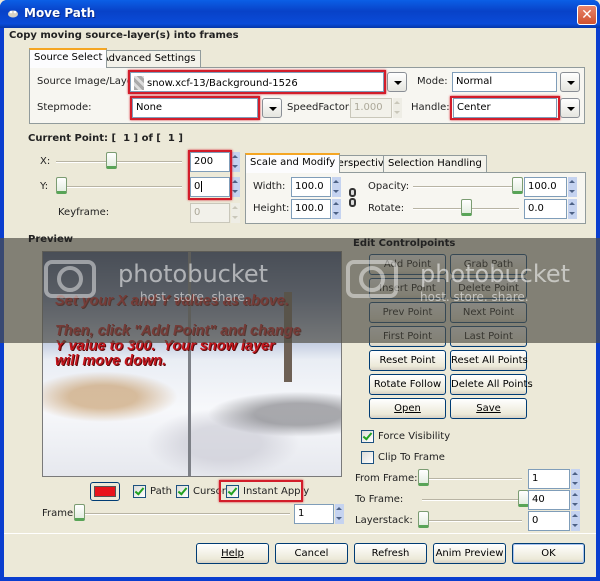  Describe the element at coordinates (210, 187) in the screenshot. I see `y-value-field: 0` at that location.